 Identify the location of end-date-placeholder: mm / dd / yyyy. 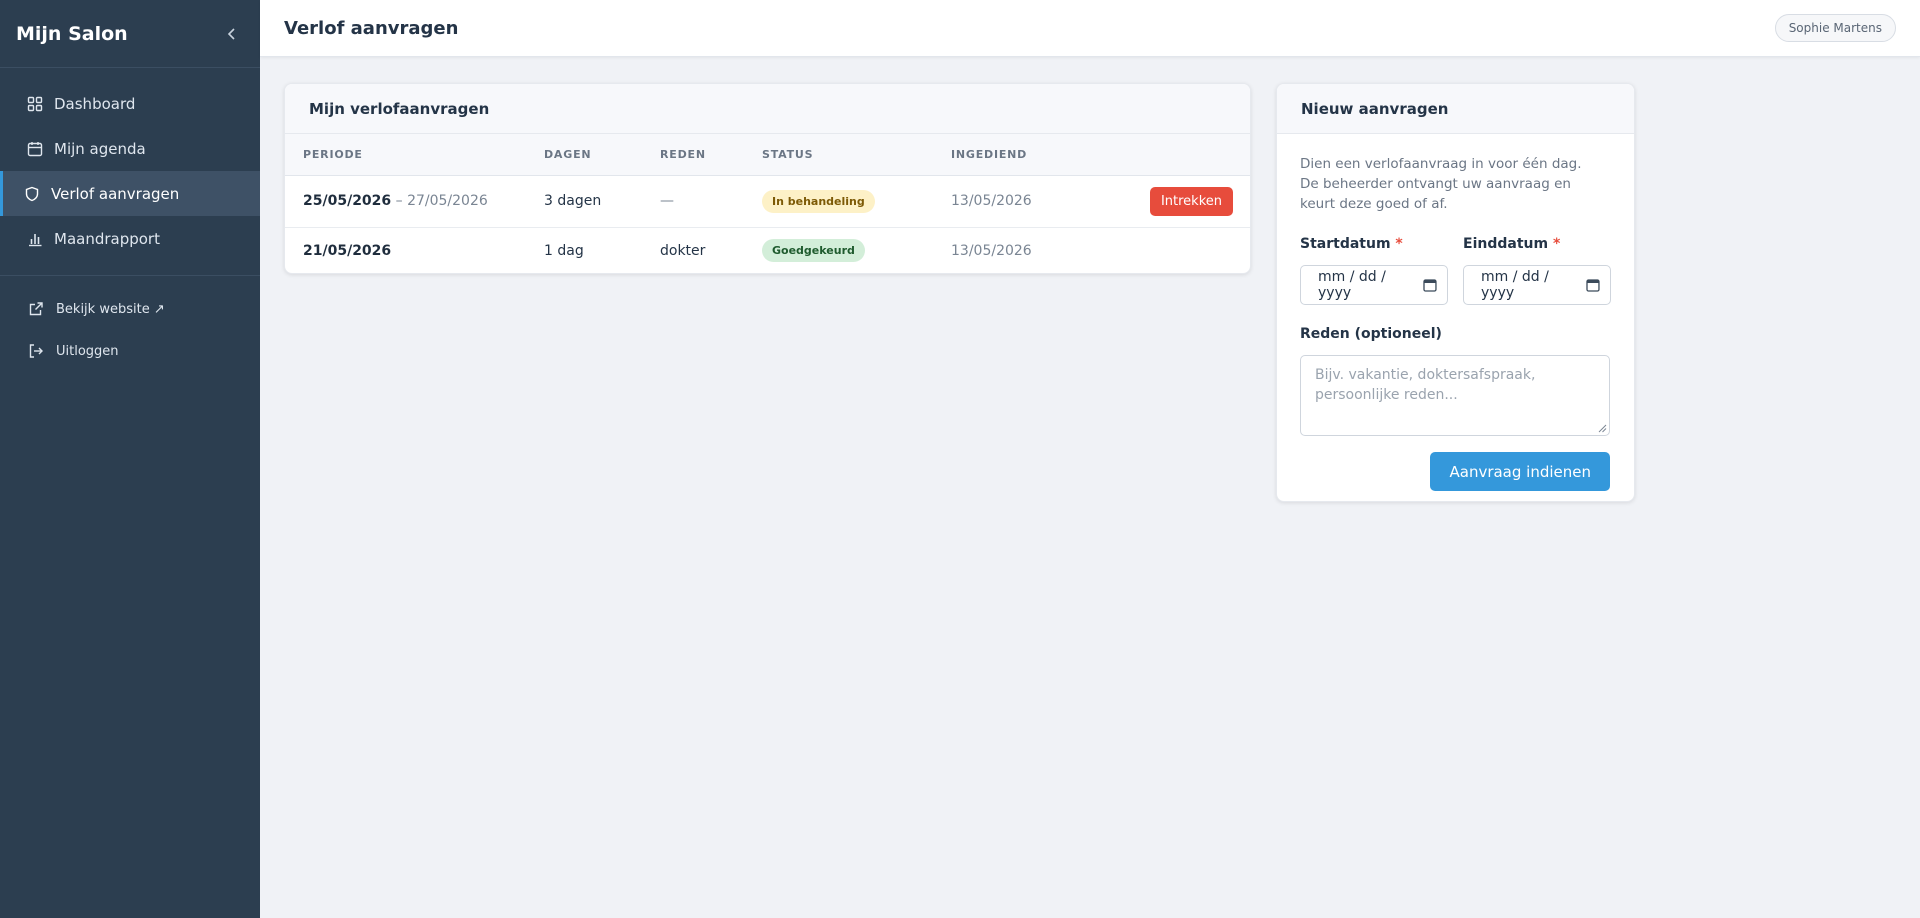
(1515, 285).